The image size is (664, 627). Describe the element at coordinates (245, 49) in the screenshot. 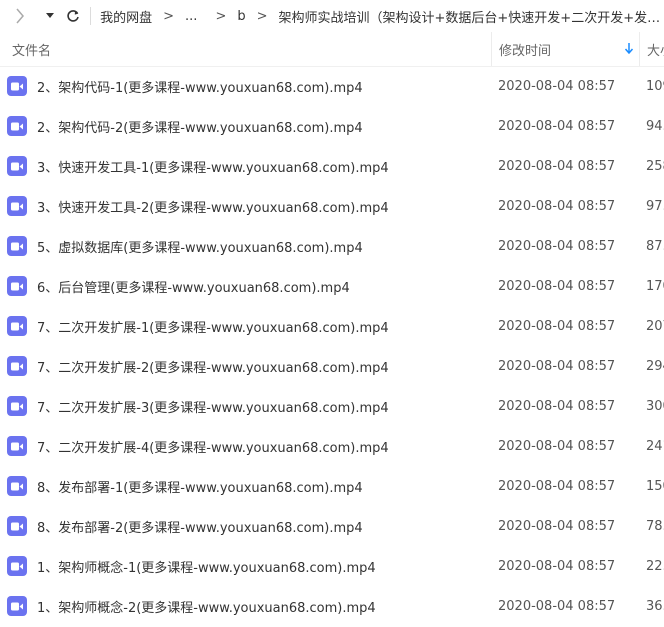

I see `column-header-name: 文件名` at that location.